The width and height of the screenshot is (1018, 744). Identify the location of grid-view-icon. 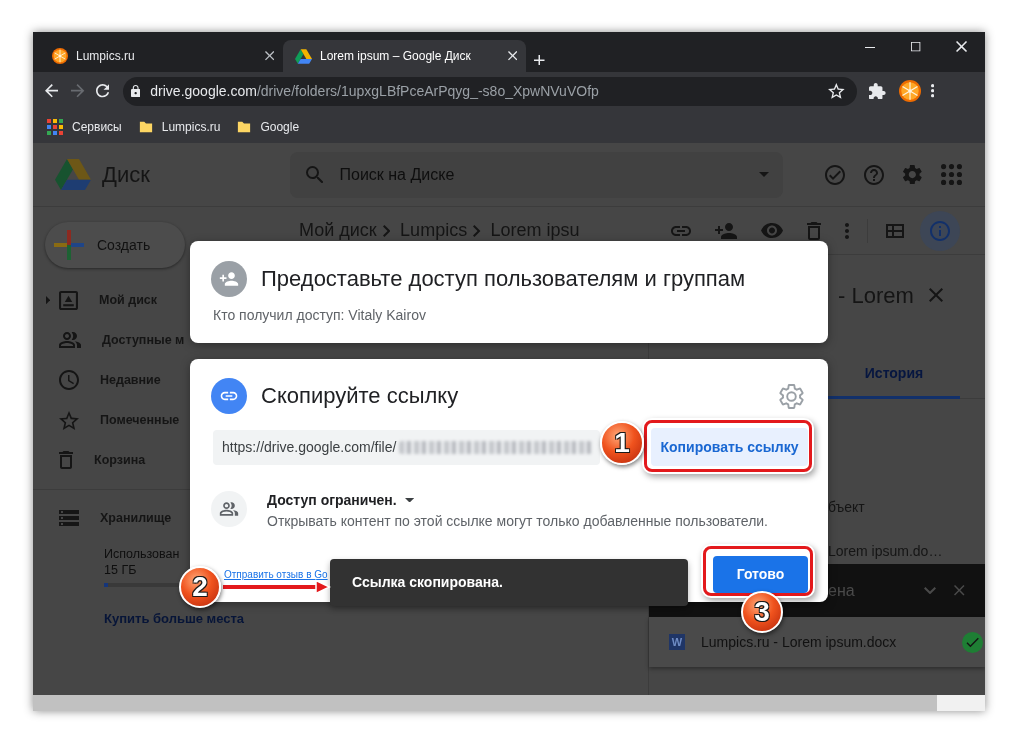
(895, 230).